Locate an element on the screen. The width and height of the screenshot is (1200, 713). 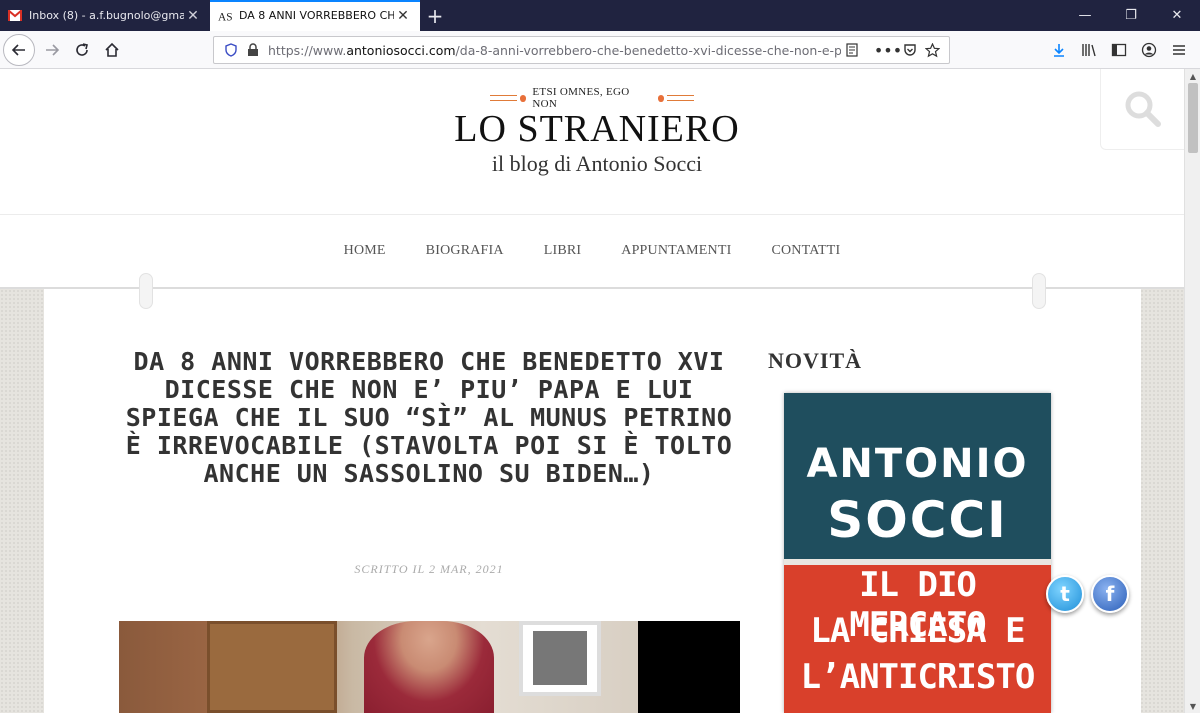
sidebar-title: NOVITÀ is located at coordinates (815, 360).